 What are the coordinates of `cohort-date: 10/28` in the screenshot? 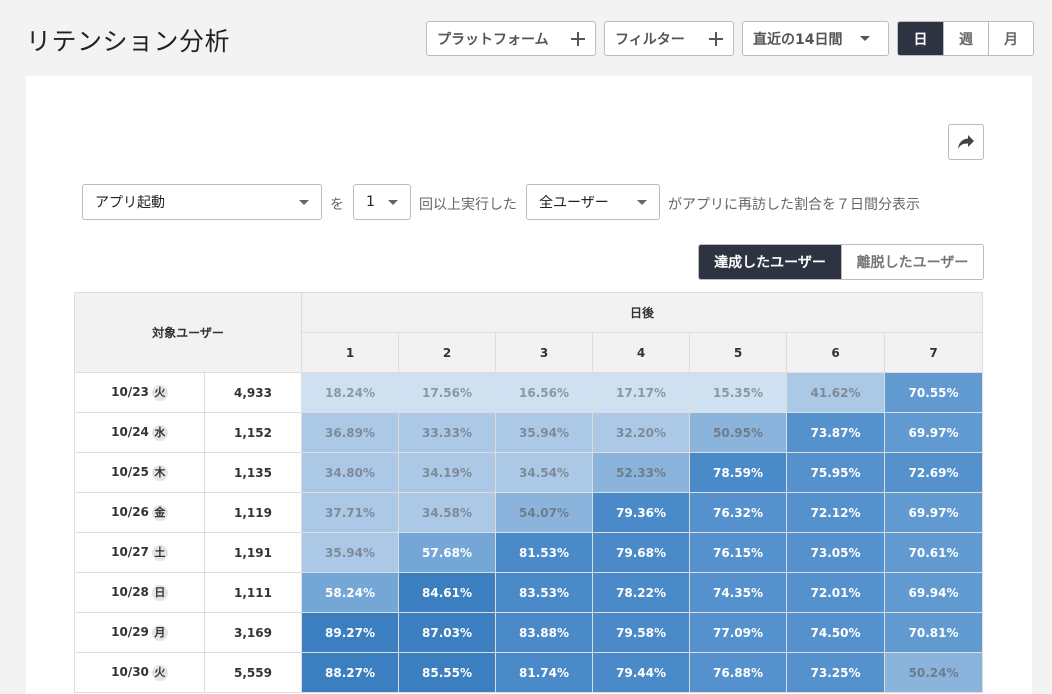 It's located at (130, 591).